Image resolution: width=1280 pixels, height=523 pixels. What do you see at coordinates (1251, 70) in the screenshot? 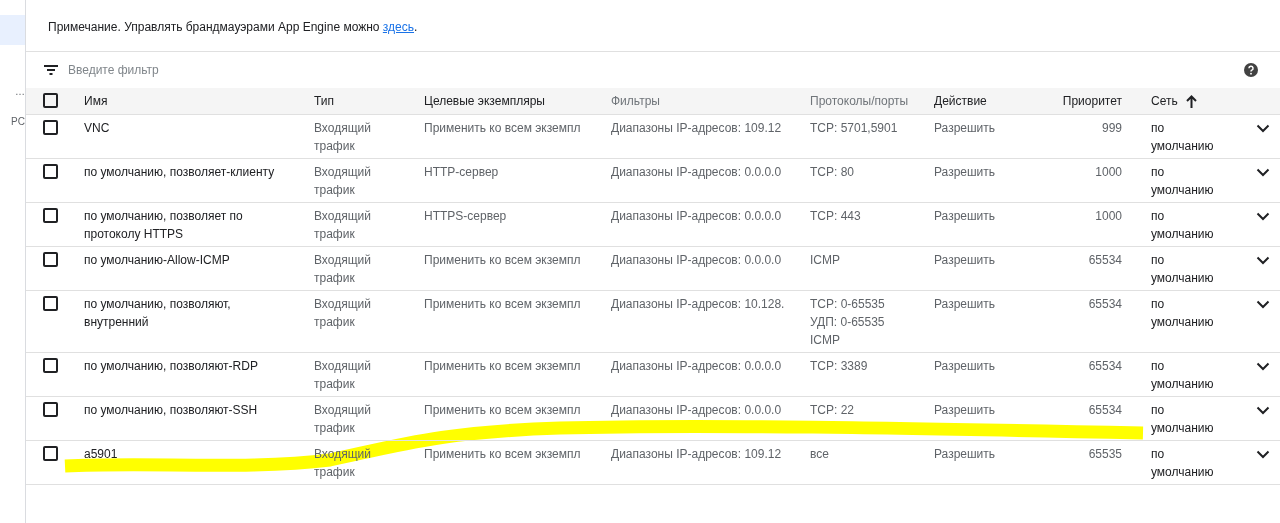
I see `help-icon` at bounding box center [1251, 70].